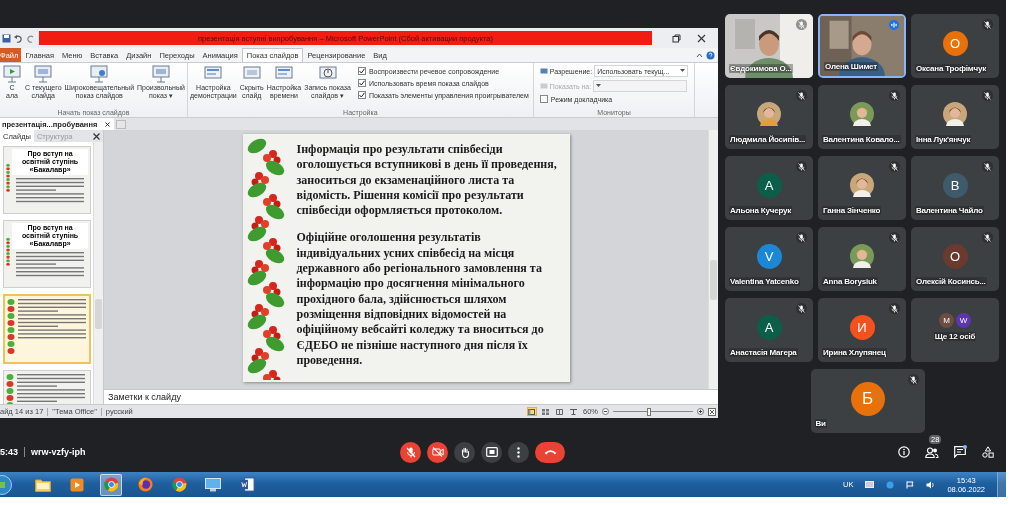 The image size is (1024, 505). I want to click on undo-icon, so click(18, 38).